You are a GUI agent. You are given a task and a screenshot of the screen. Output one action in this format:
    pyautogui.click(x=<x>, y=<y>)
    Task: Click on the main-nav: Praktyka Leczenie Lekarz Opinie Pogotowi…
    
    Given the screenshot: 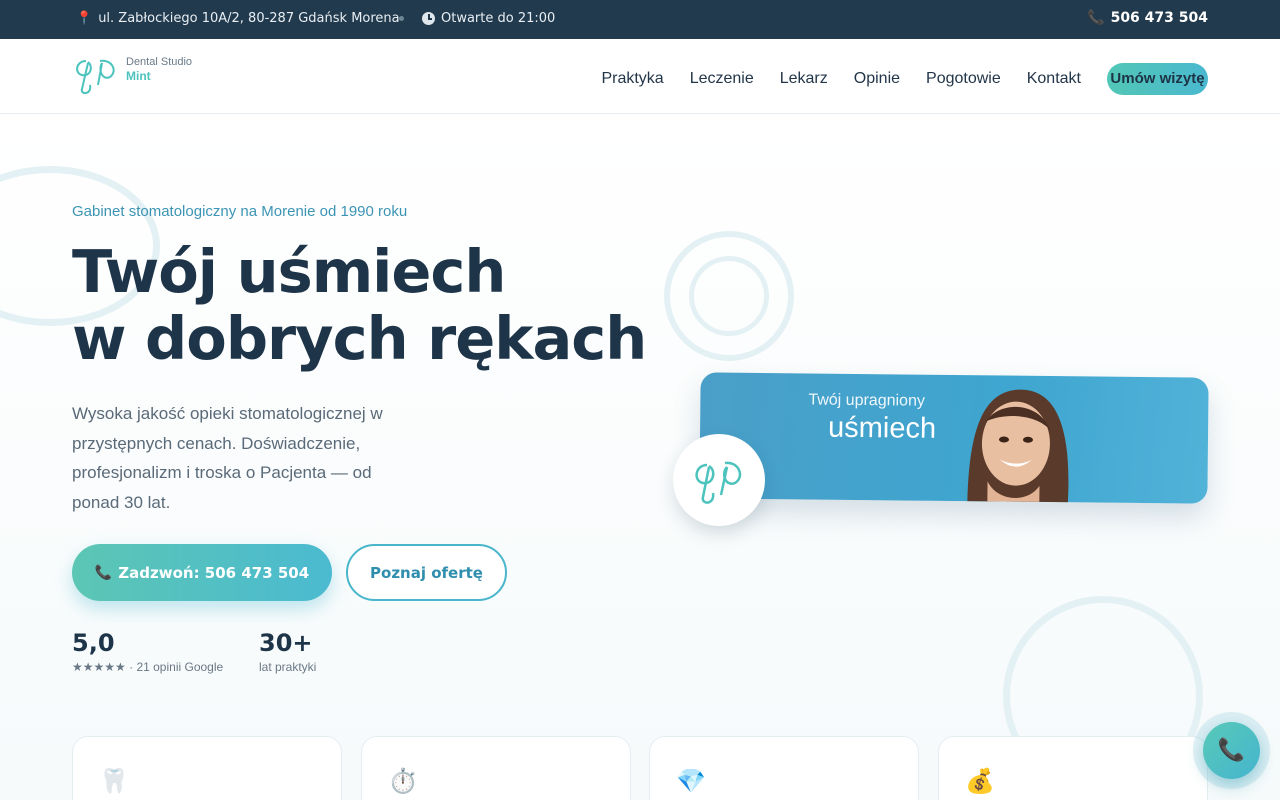 What is the action you would take?
    pyautogui.click(x=904, y=79)
    